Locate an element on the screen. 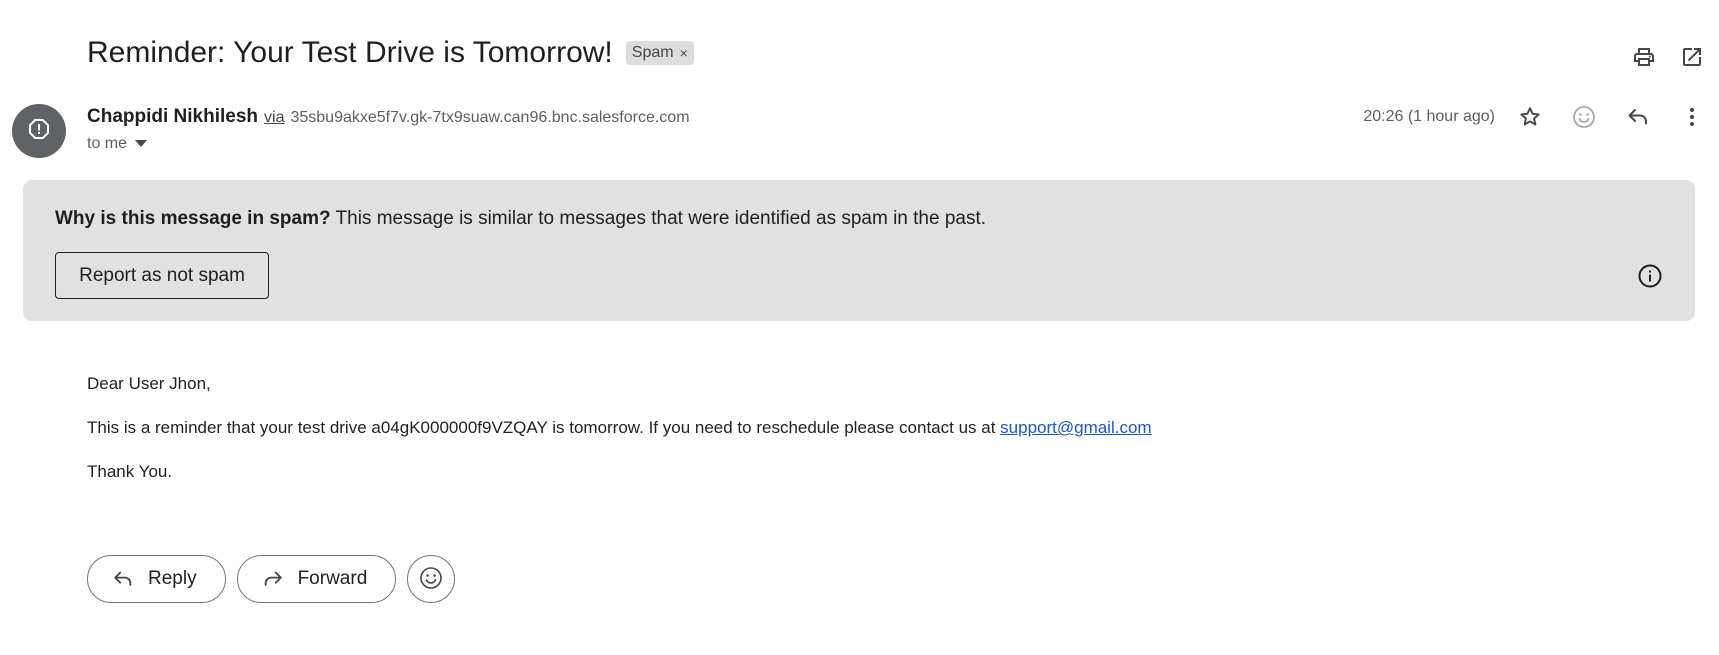  spam-warning-icon is located at coordinates (39, 131).